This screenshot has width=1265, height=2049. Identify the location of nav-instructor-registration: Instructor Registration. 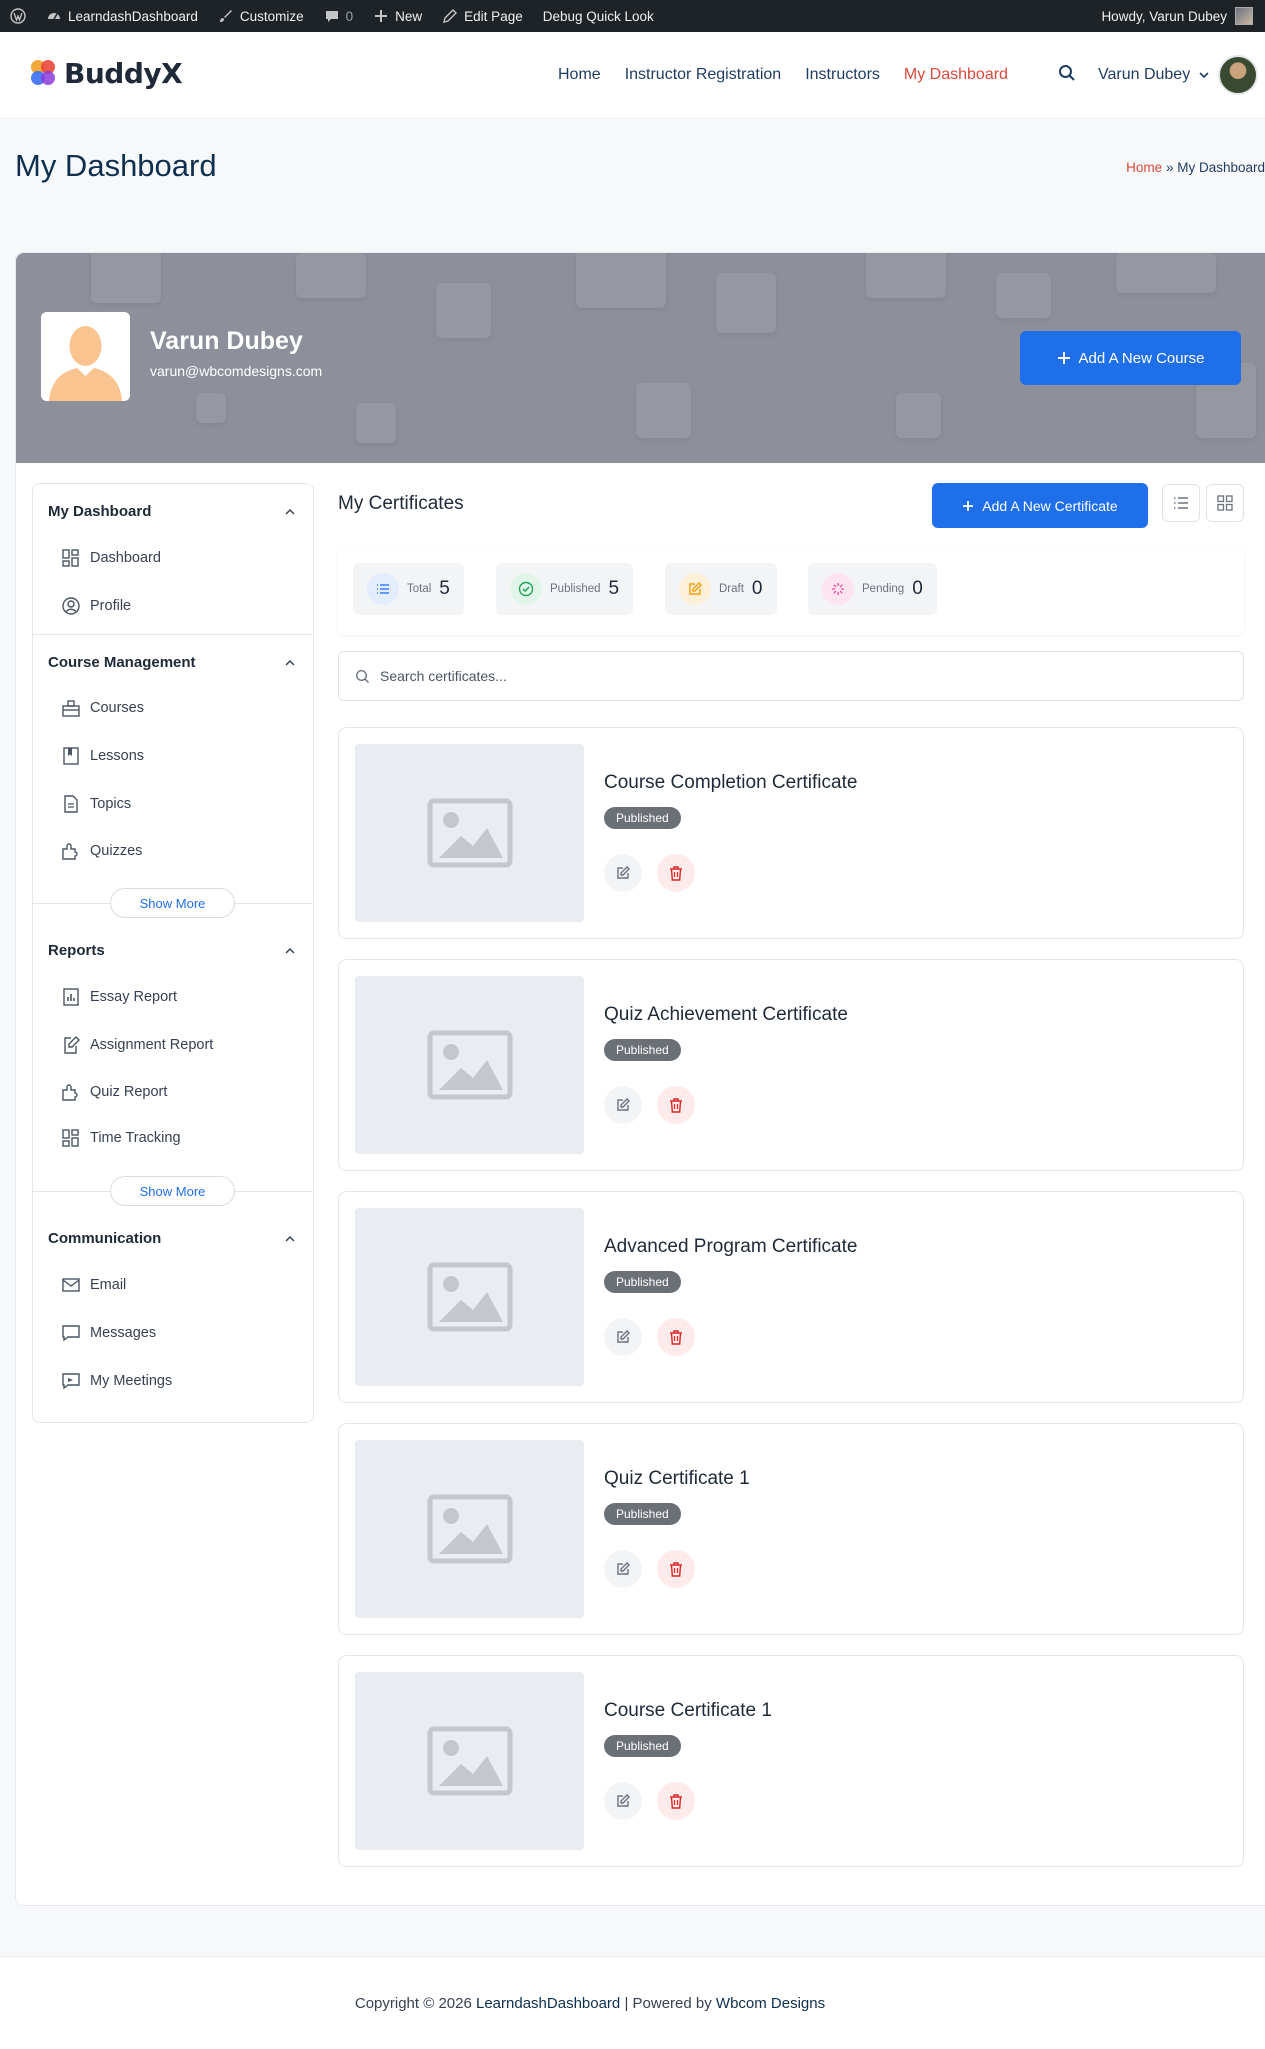
(703, 75).